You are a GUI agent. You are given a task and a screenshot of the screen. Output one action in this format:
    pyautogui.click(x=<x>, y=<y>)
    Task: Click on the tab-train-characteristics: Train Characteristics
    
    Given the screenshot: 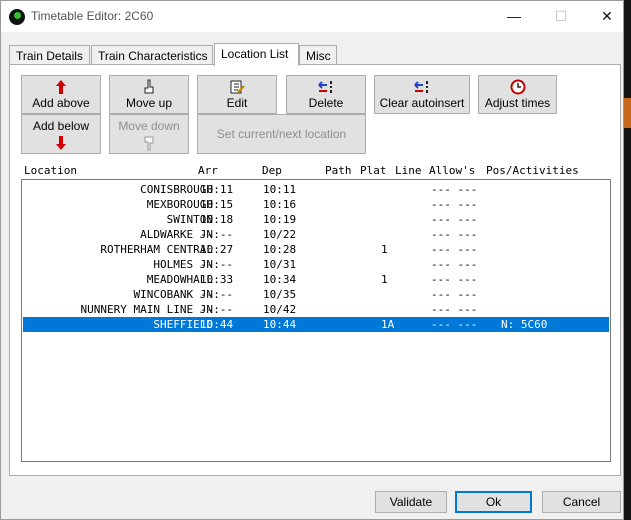 What is the action you would take?
    pyautogui.click(x=152, y=55)
    